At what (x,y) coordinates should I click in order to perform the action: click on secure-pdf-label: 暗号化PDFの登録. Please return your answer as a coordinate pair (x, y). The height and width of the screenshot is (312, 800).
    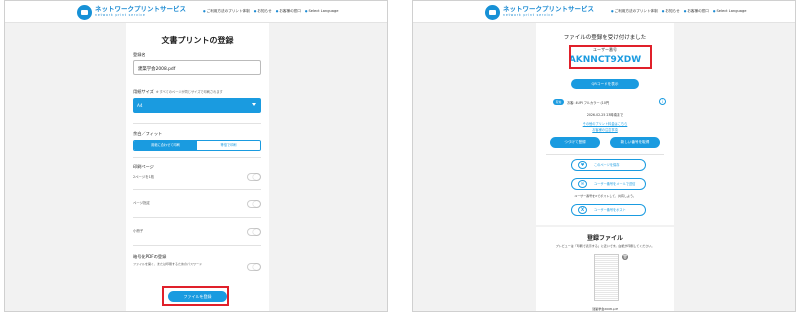
    Looking at the image, I should click on (150, 256).